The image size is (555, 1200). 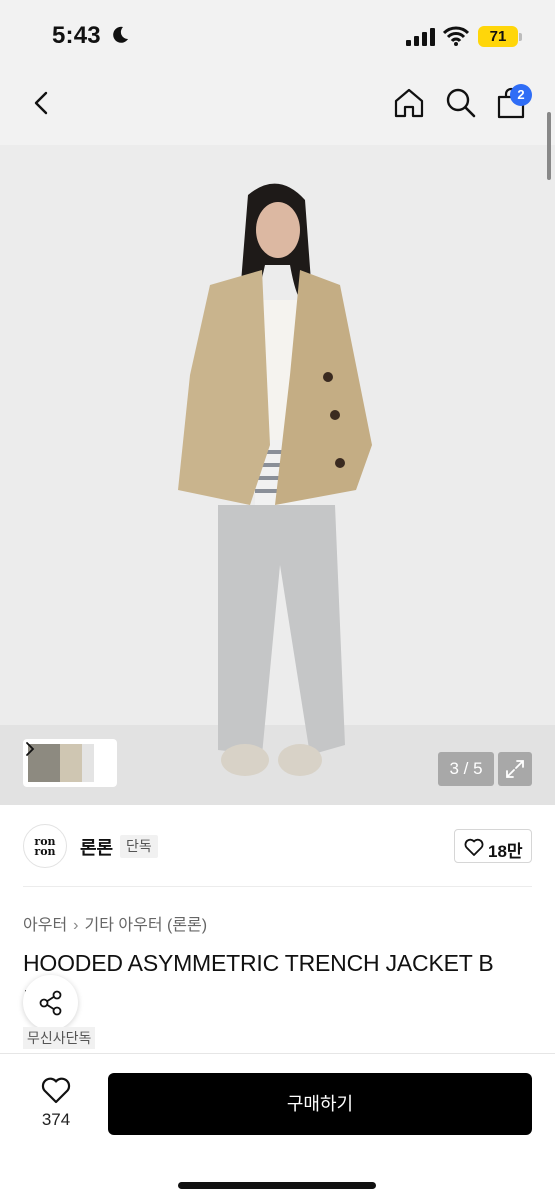 I want to click on back-icon, so click(x=43, y=103).